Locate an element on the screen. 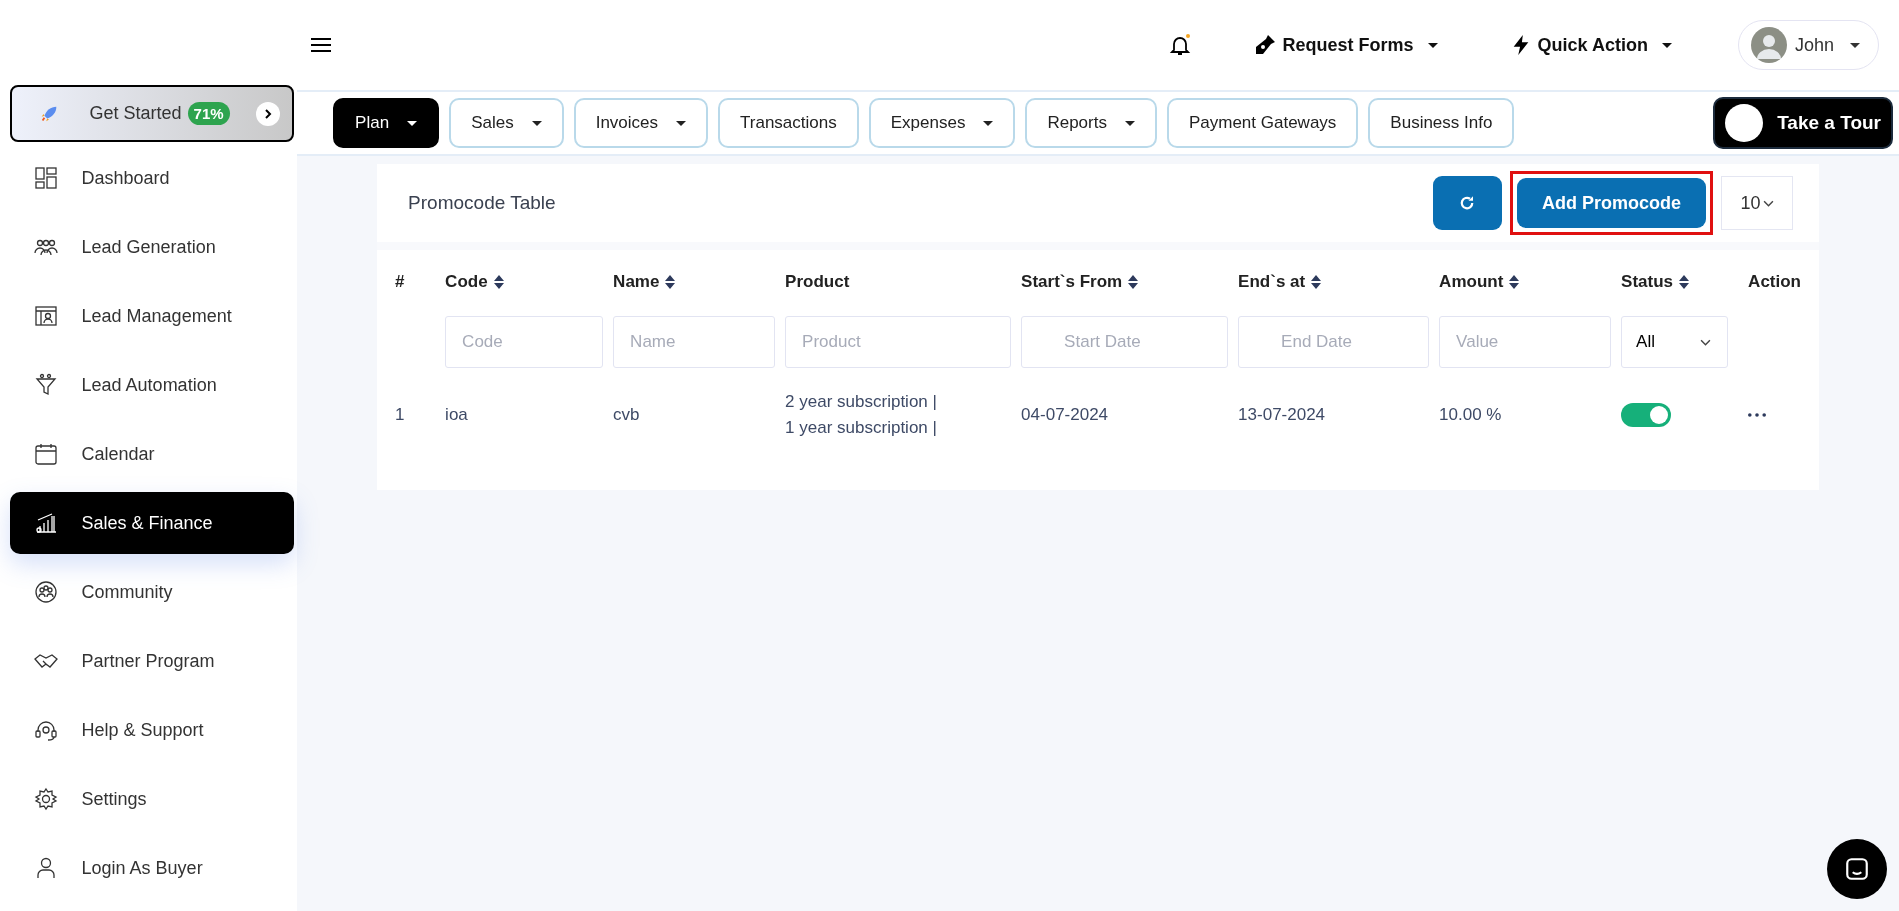  take-a-tour-button: Take a Tour is located at coordinates (1803, 123).